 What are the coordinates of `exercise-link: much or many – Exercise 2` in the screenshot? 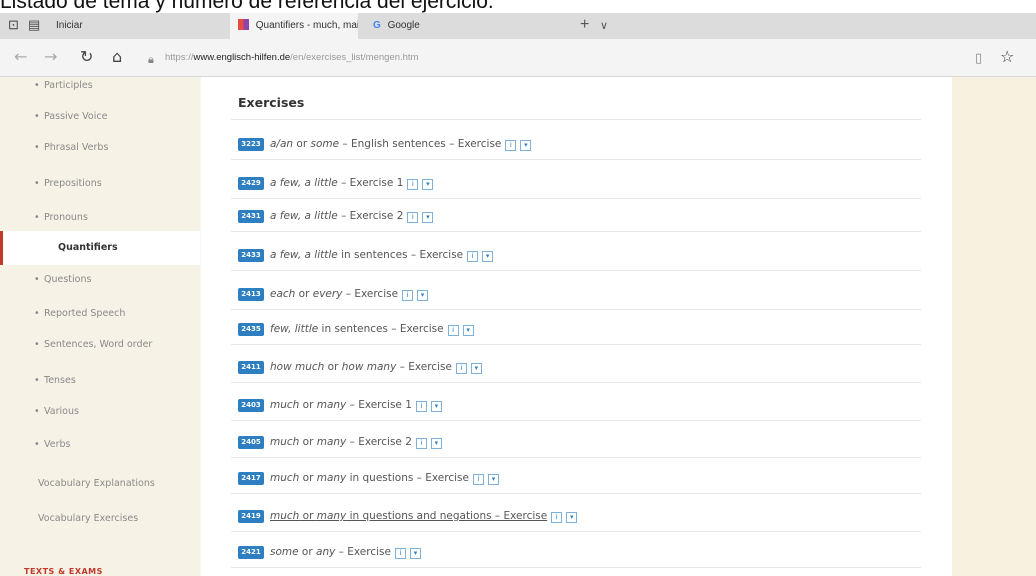 It's located at (341, 442).